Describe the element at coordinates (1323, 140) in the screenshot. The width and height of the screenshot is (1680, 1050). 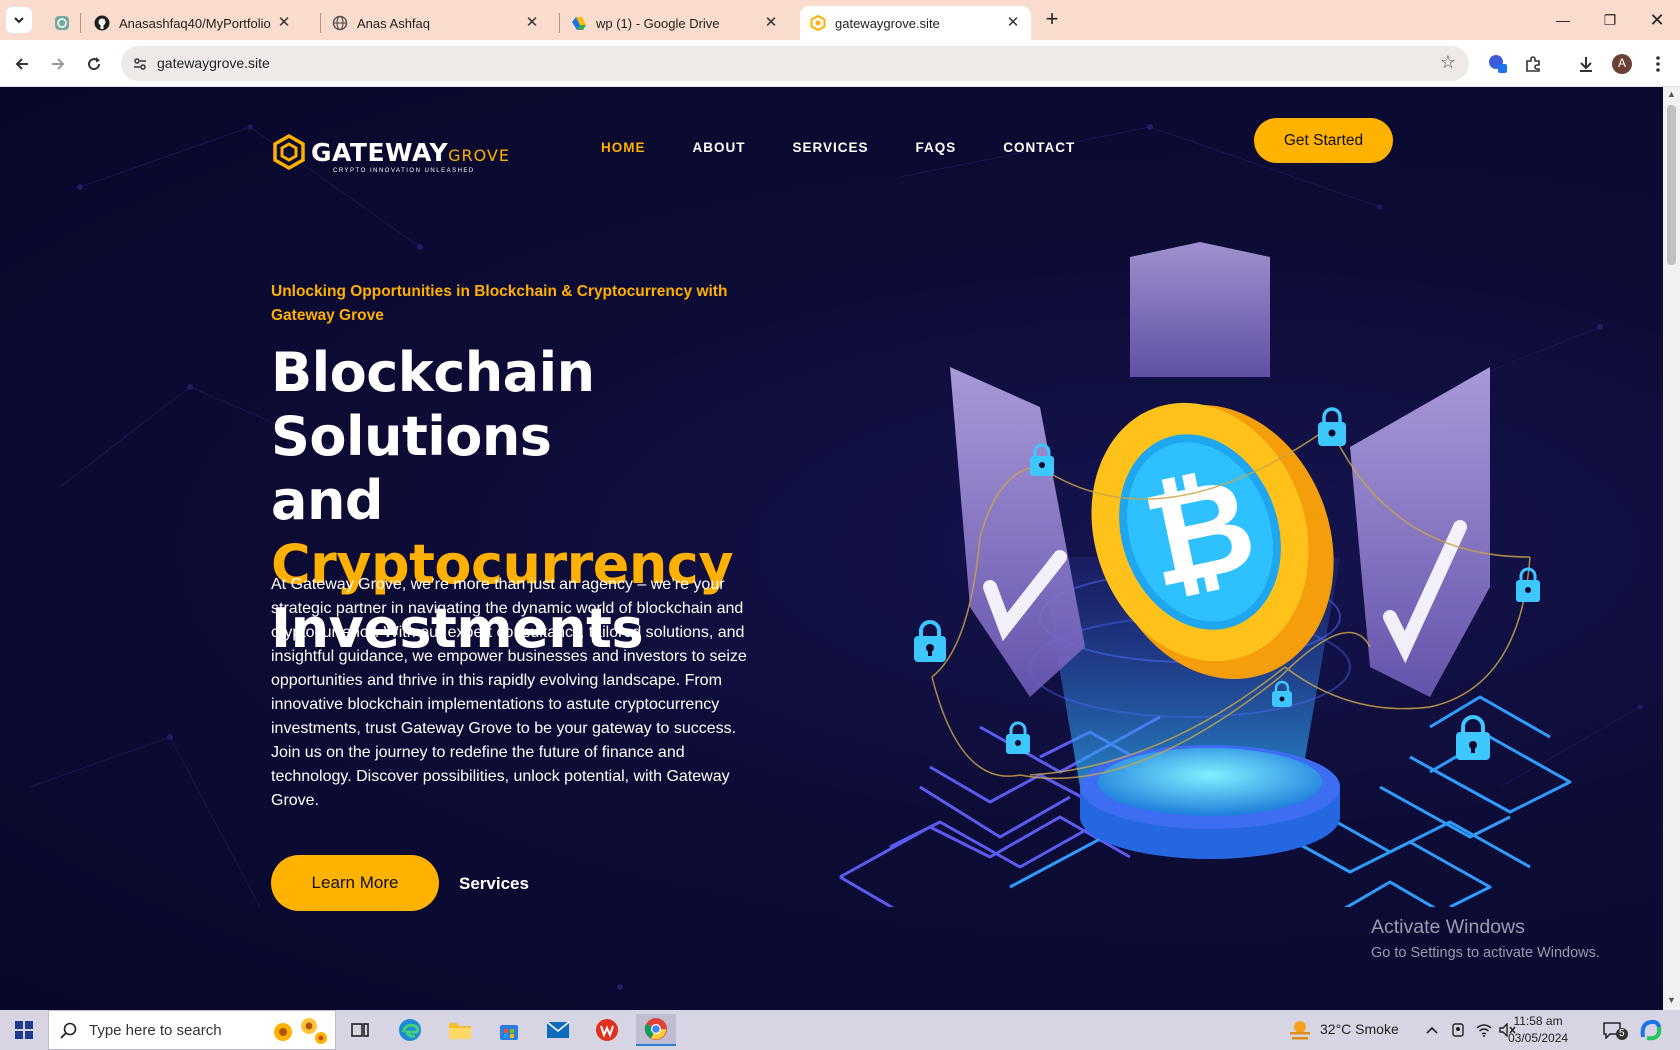
I see `get-started-button: Get Started` at that location.